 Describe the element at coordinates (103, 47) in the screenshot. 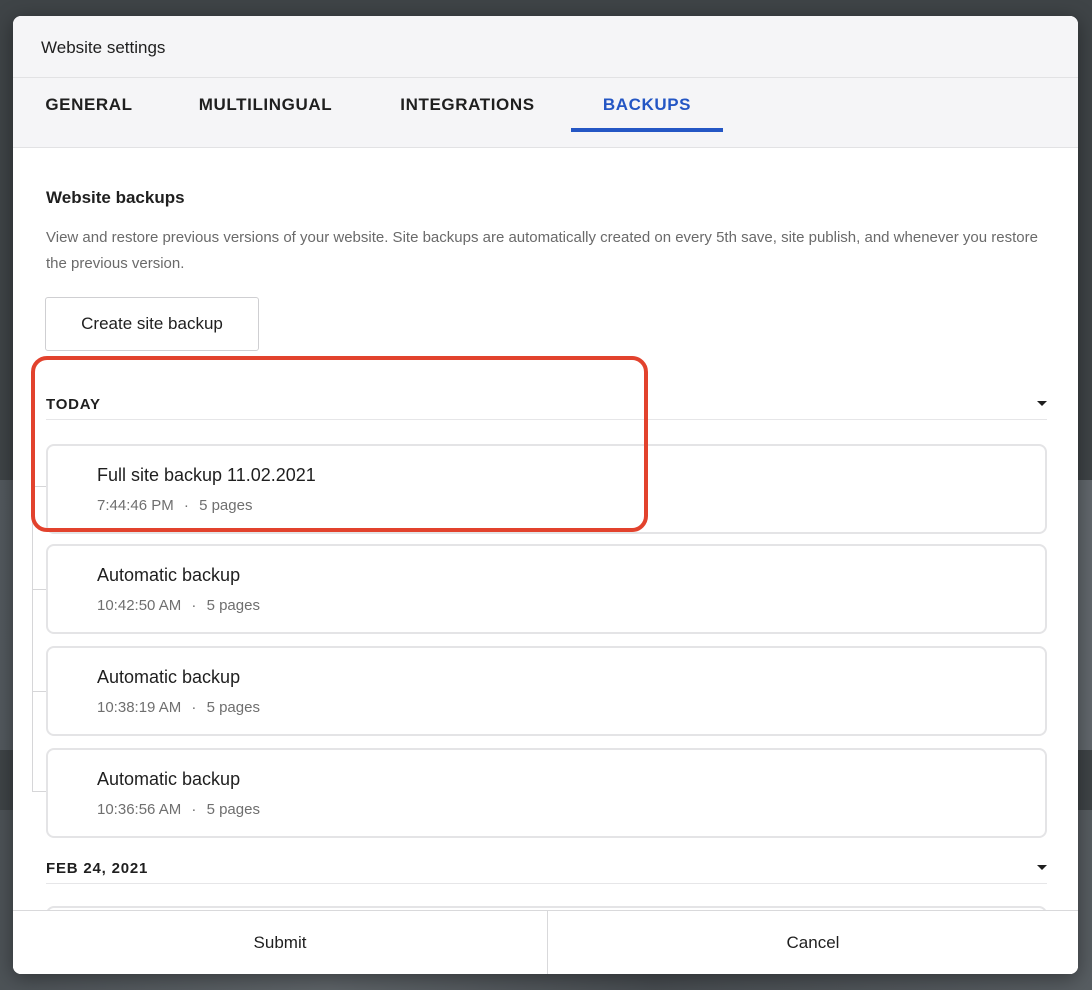

I see `dialog-title: Website settings` at that location.